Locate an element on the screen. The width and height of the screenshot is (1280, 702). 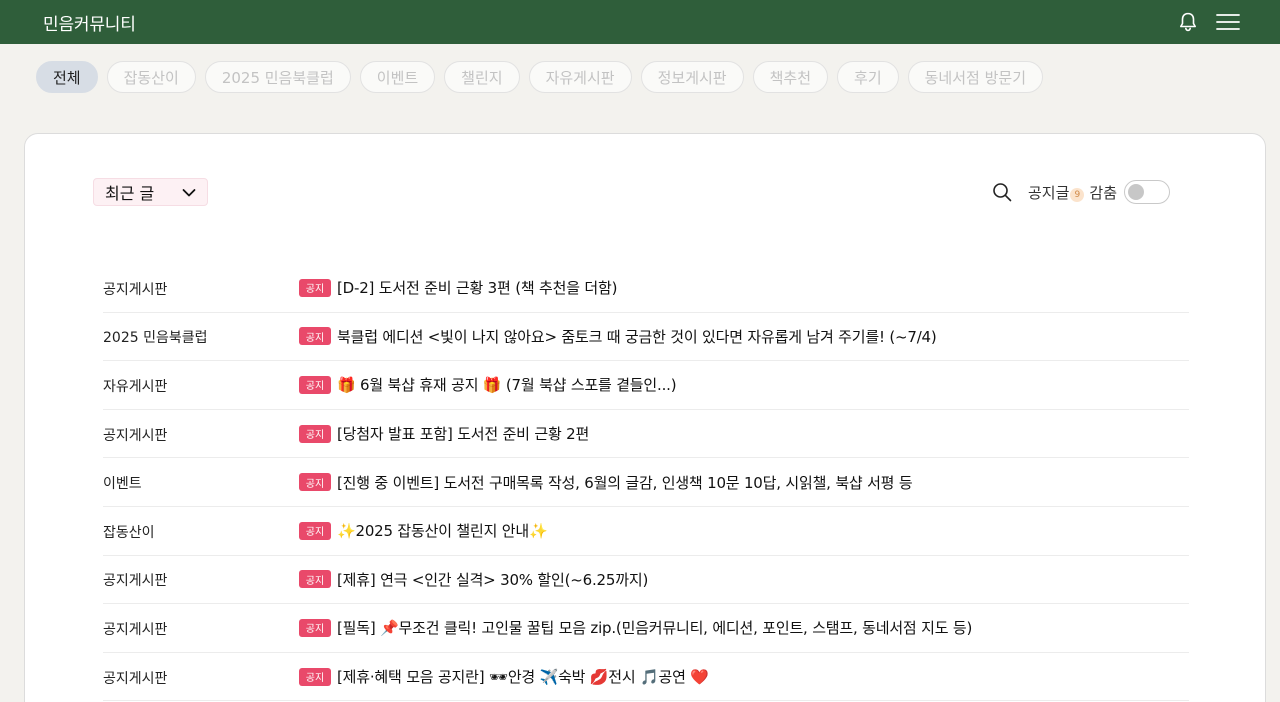
post-row: 공지게시판 공지 [제휴] 연극 <인간 실격> 30% 할인(~6.25까지) is located at coordinates (646, 580).